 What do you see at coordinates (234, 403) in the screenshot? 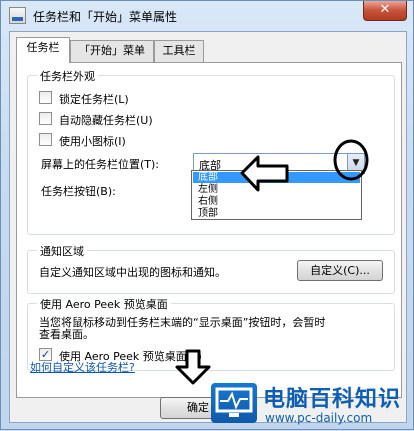
I see `monitor-logo-icon` at bounding box center [234, 403].